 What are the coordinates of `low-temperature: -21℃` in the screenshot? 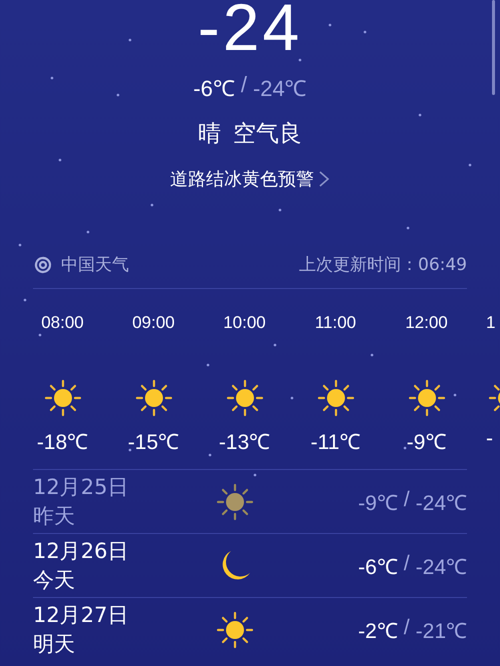 It's located at (441, 631).